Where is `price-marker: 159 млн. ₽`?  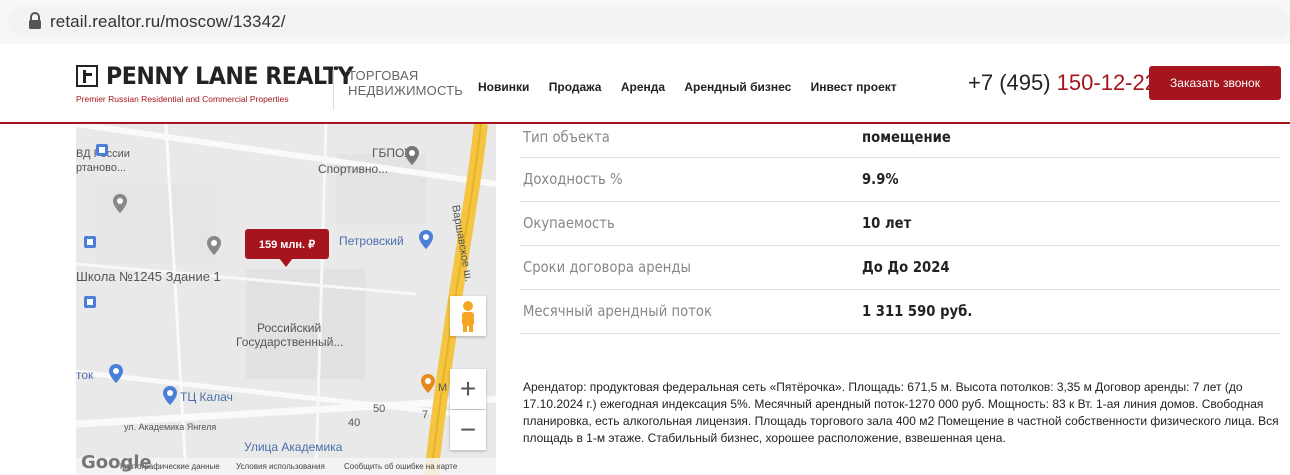 price-marker: 159 млн. ₽ is located at coordinates (287, 248).